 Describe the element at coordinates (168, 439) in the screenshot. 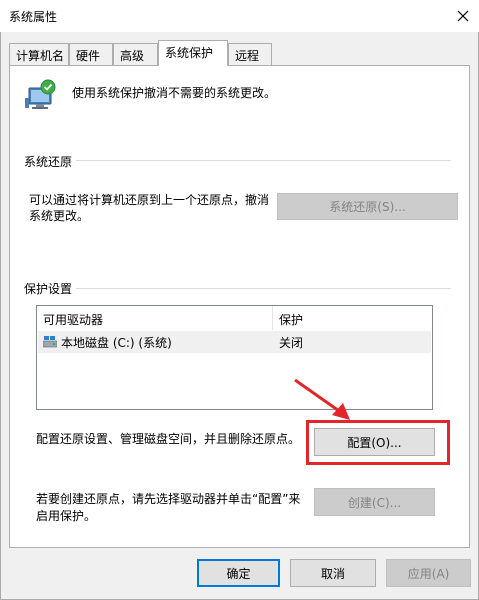

I see `configure-description: 配置还原设置、管理磁盘空间，并且删除还原点。` at that location.